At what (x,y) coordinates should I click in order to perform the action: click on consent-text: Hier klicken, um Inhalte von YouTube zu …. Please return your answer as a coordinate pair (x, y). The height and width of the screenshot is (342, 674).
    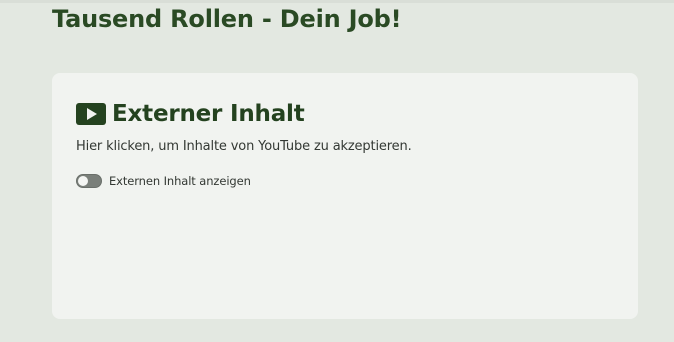
    Looking at the image, I should click on (244, 147).